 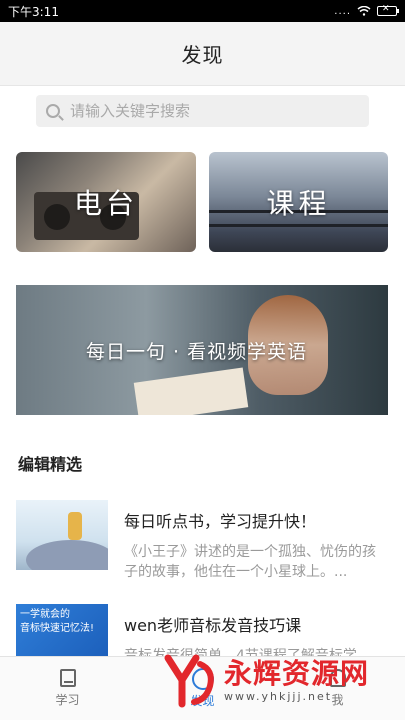 I want to click on watermark: 永辉资源网 www.yhkjjj.net, so click(x=280, y=680).